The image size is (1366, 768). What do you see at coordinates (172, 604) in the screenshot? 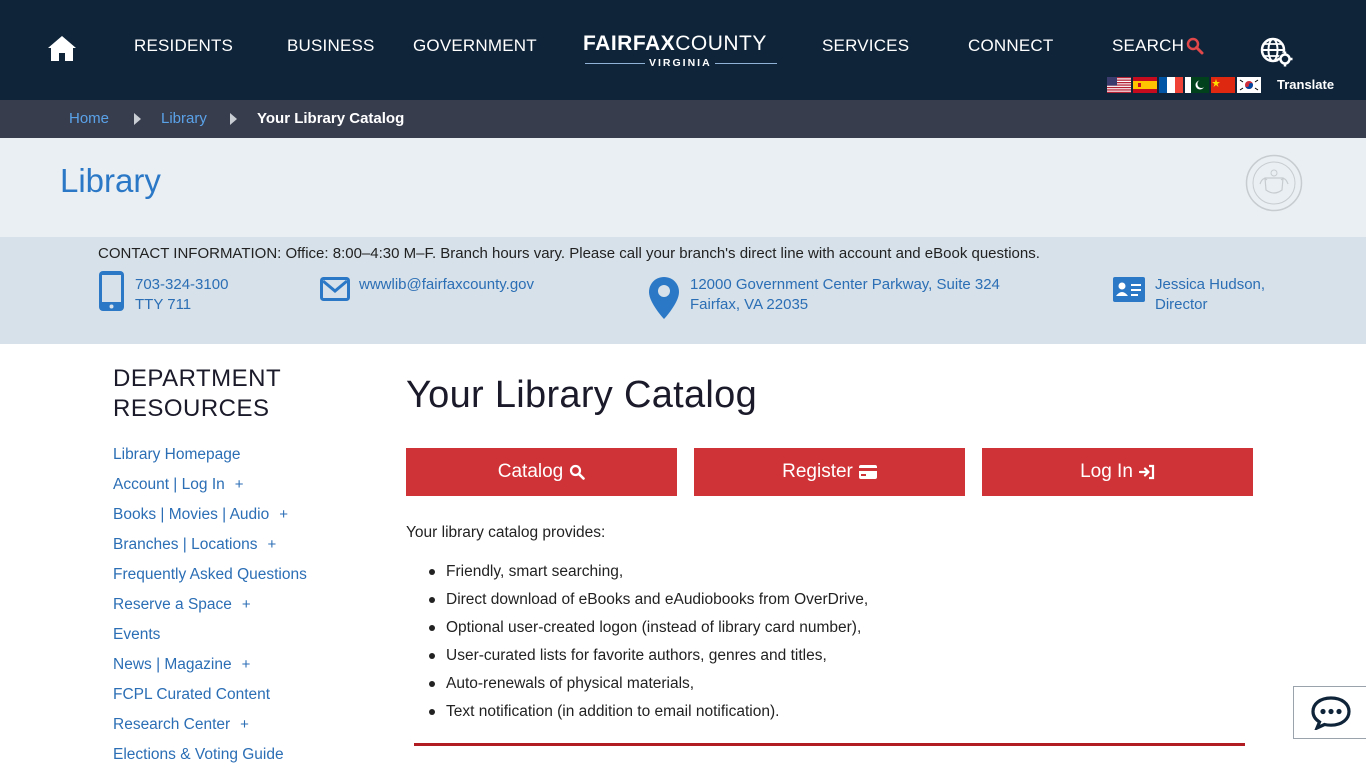
I see `sidebar-item-label: Reserve a Space` at bounding box center [172, 604].